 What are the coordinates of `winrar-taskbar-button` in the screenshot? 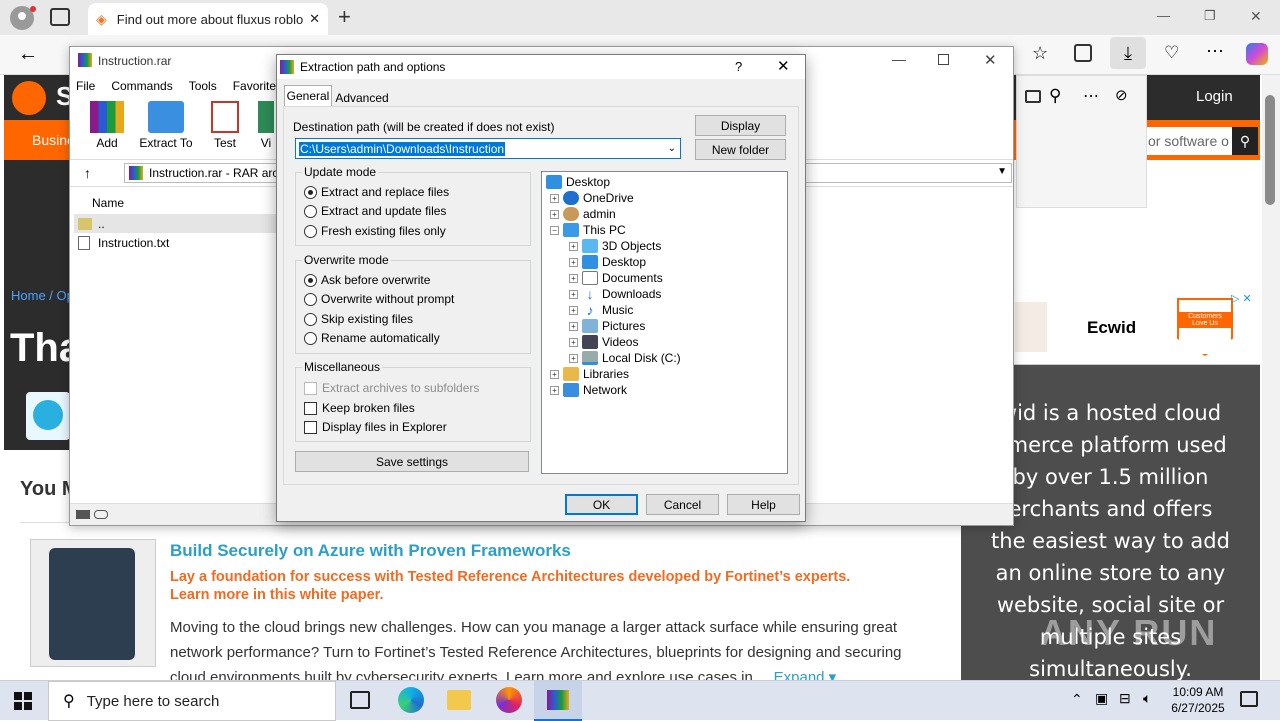 It's located at (558, 701).